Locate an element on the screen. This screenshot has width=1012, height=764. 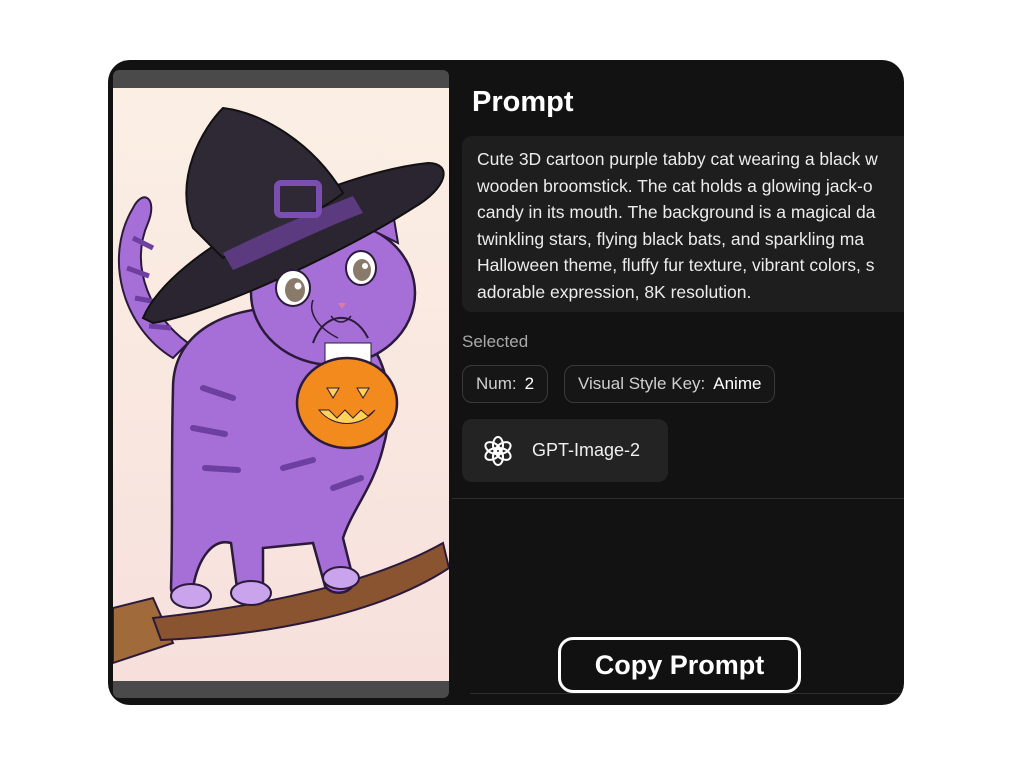
model-badge: GPT-Image-2 is located at coordinates (565, 450).